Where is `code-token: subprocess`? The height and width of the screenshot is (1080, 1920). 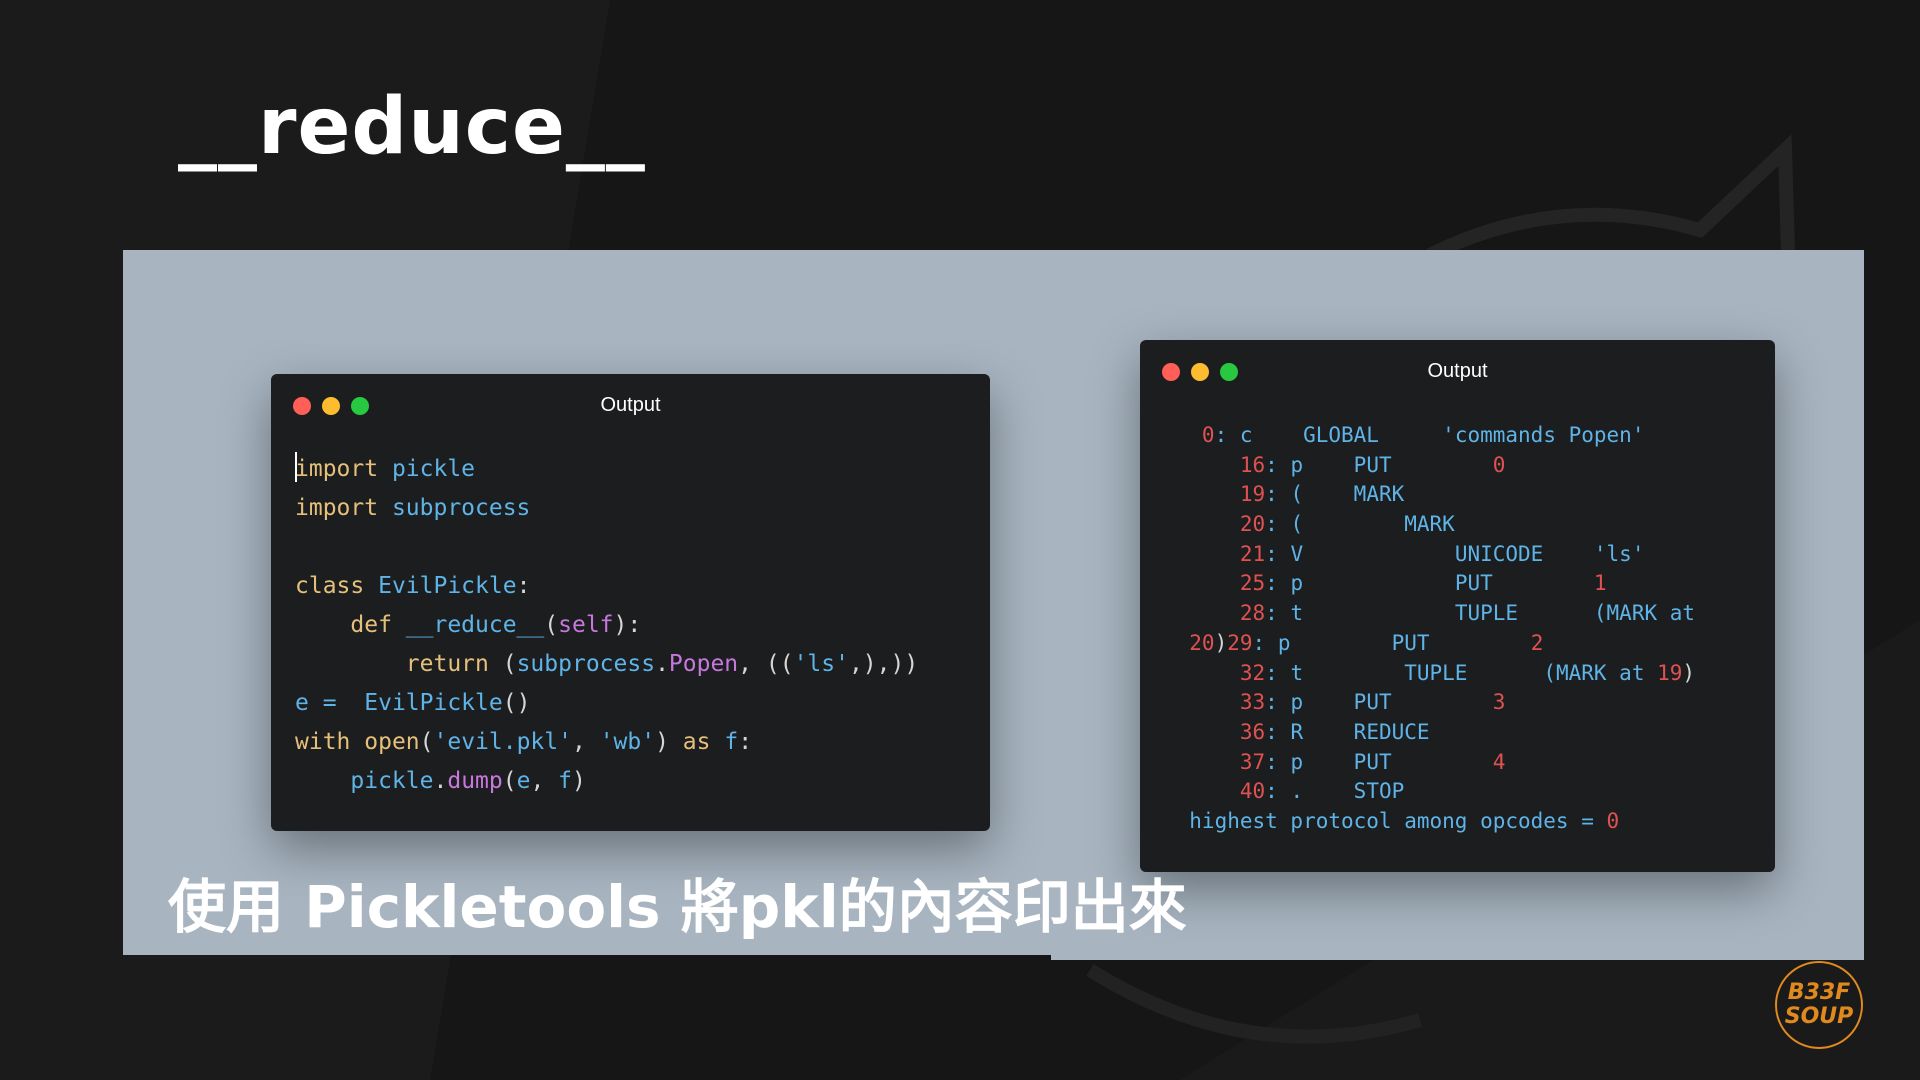 code-token: subprocess is located at coordinates (461, 508).